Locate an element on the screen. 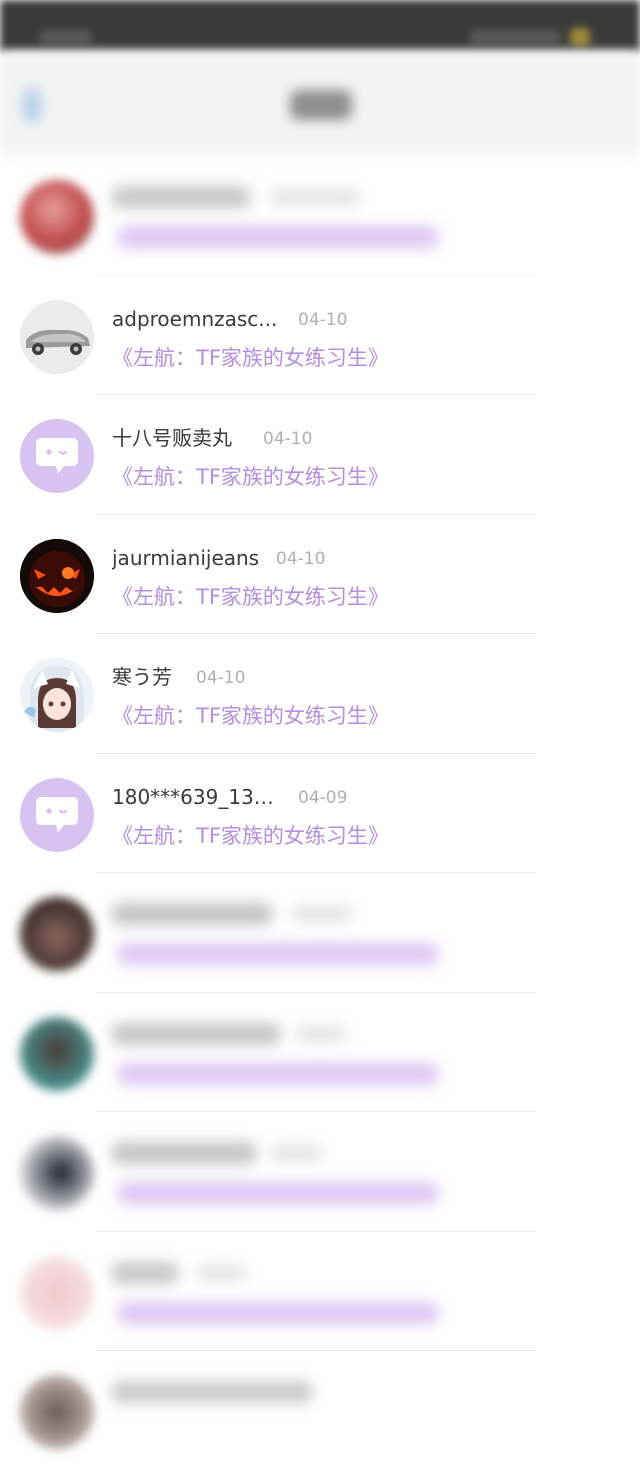 The image size is (640, 1471). status-bar is located at coordinates (320, 26).